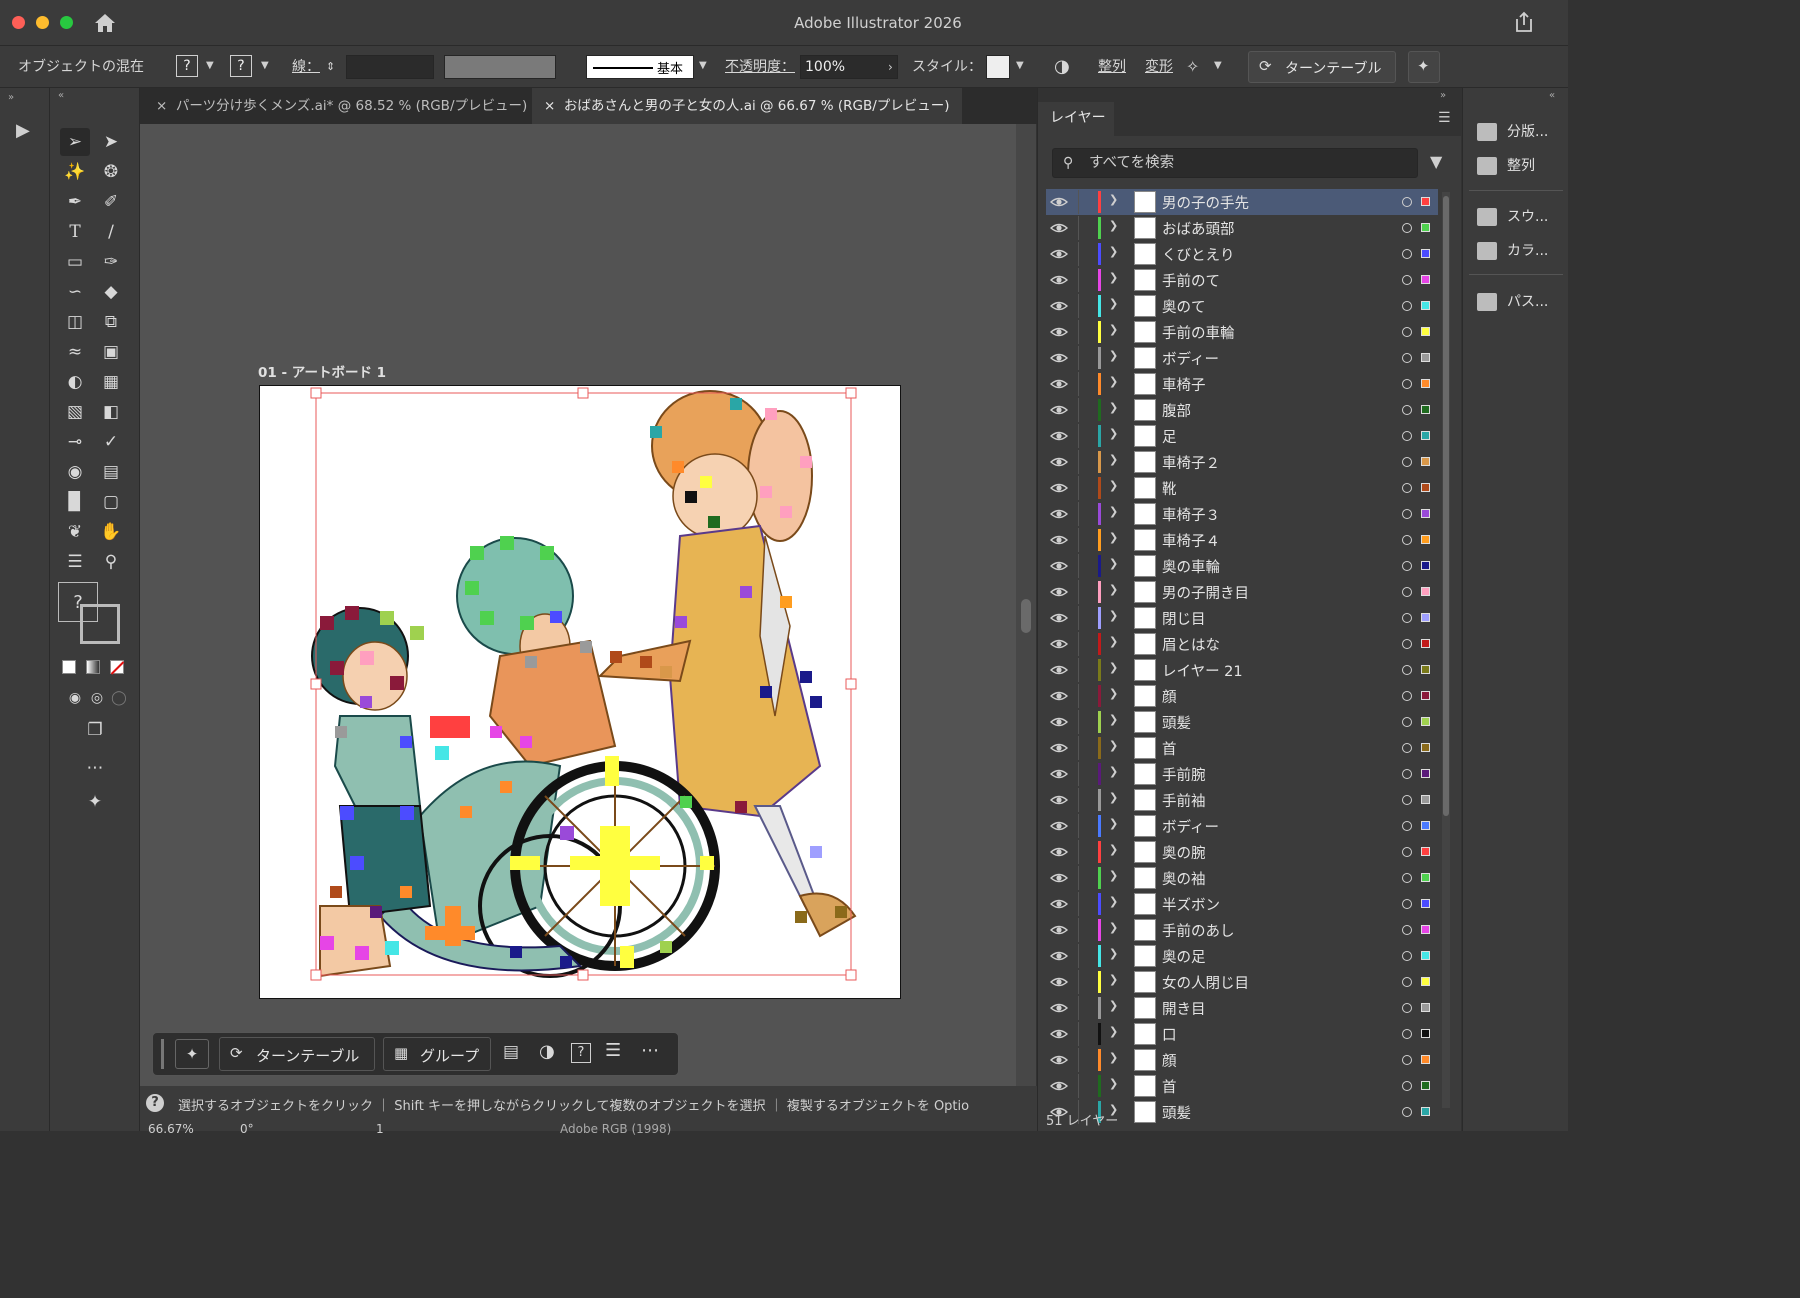  Describe the element at coordinates (95, 730) in the screenshot. I see `screen-mode-icon: ❐` at that location.